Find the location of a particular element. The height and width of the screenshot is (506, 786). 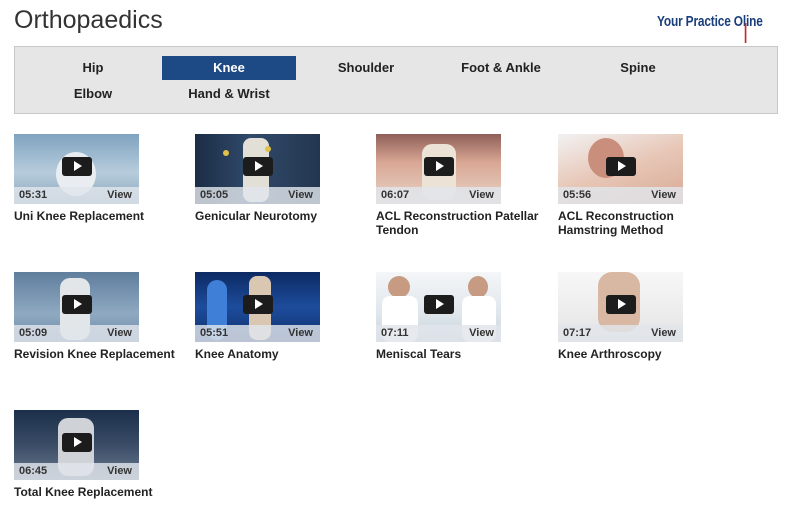

video-title: Genicular Neurotomy is located at coordinates (280, 216).